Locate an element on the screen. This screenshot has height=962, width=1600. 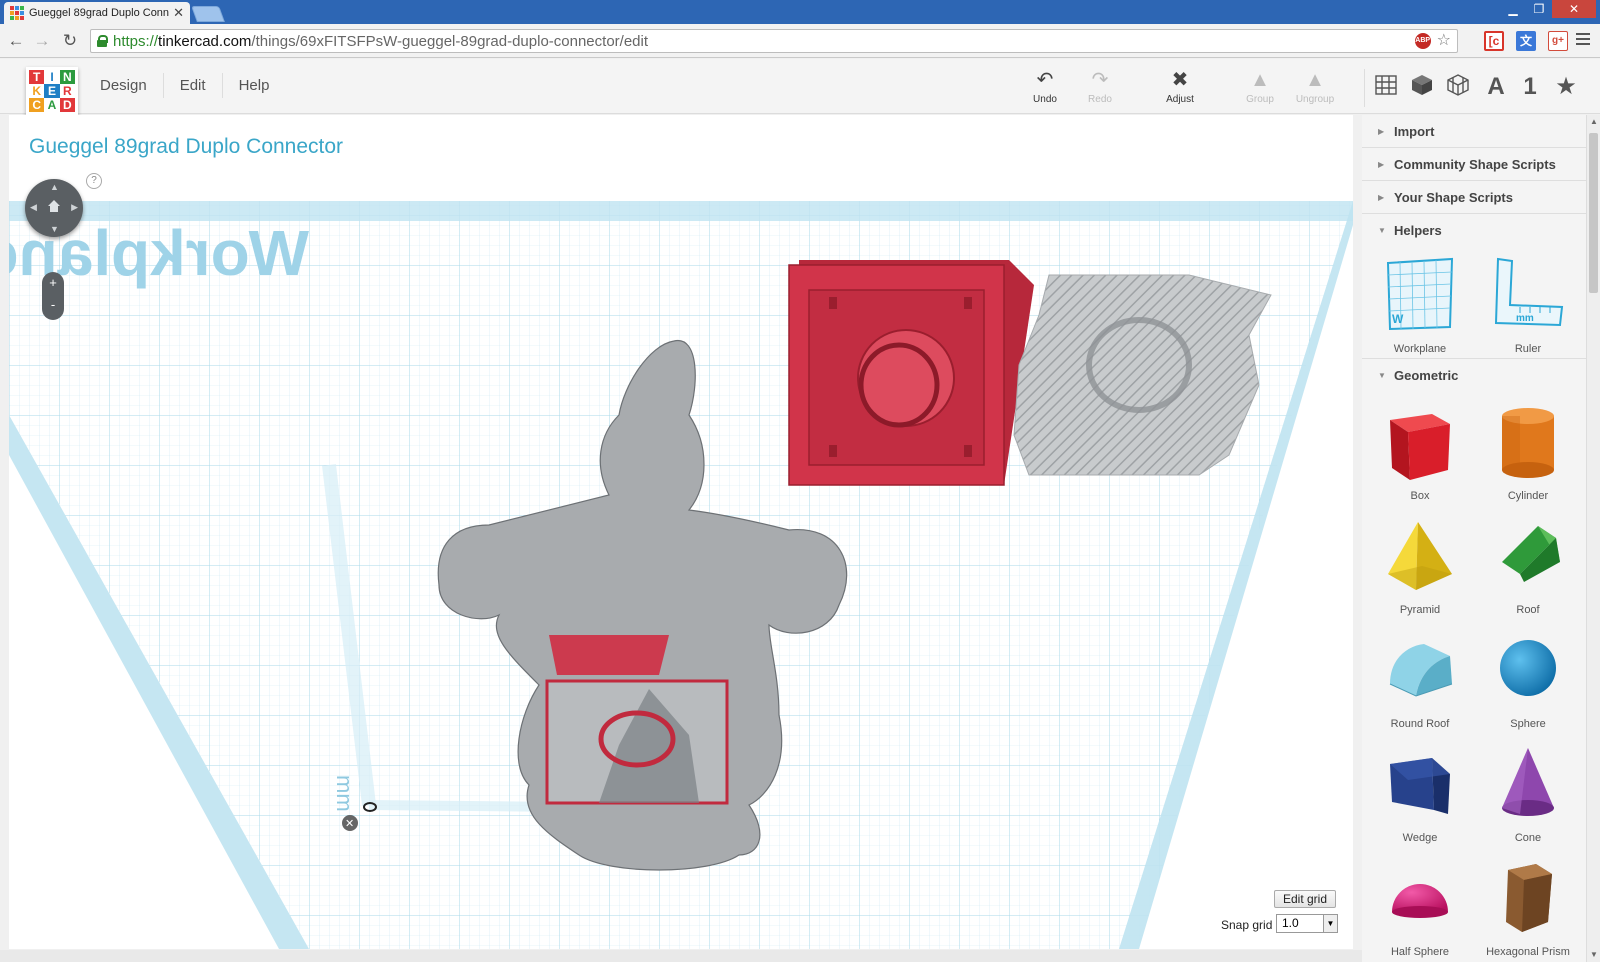
home-view-icon is located at coordinates (54, 206).